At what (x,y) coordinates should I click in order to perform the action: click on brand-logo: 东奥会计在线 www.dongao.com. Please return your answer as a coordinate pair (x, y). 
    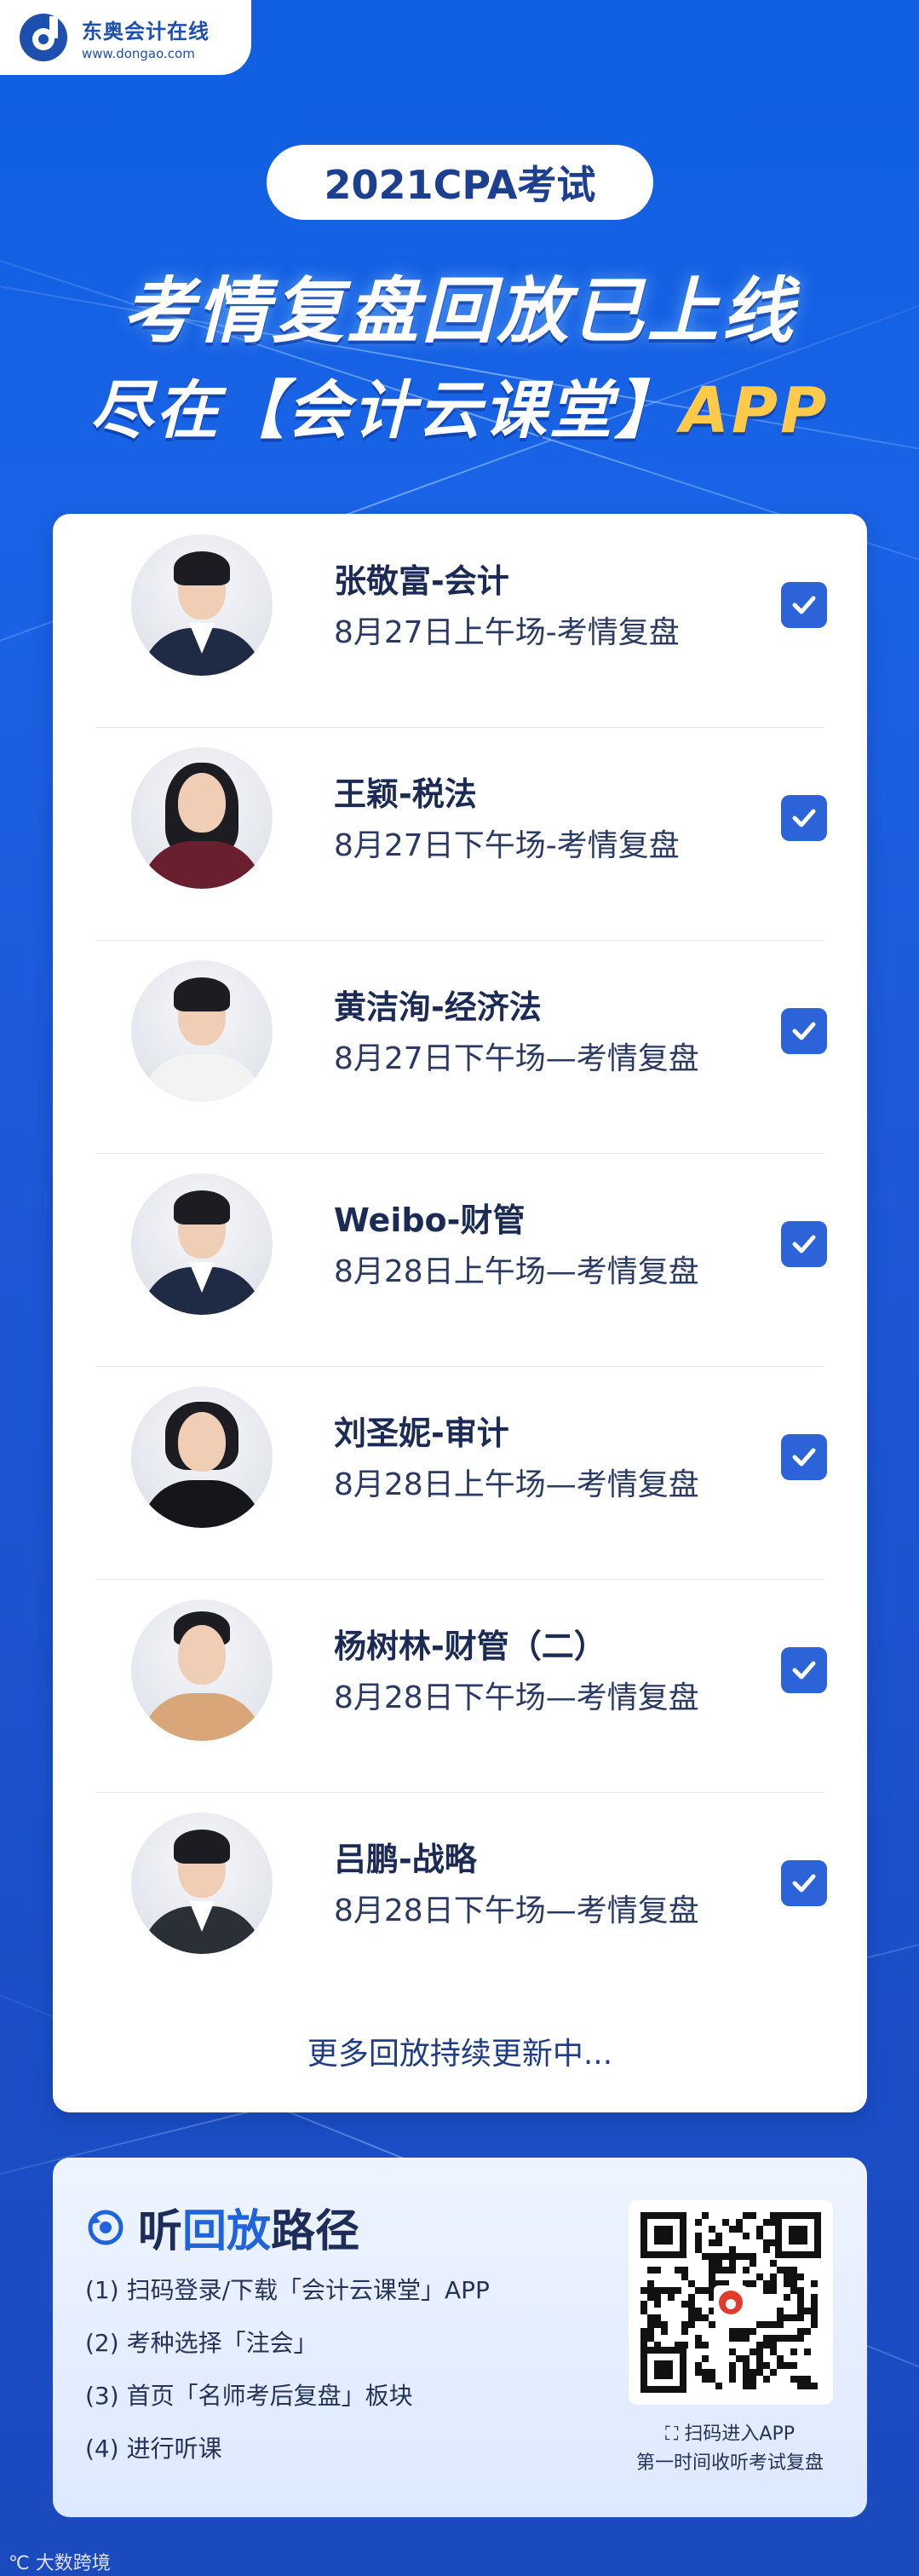
    Looking at the image, I should click on (125, 37).